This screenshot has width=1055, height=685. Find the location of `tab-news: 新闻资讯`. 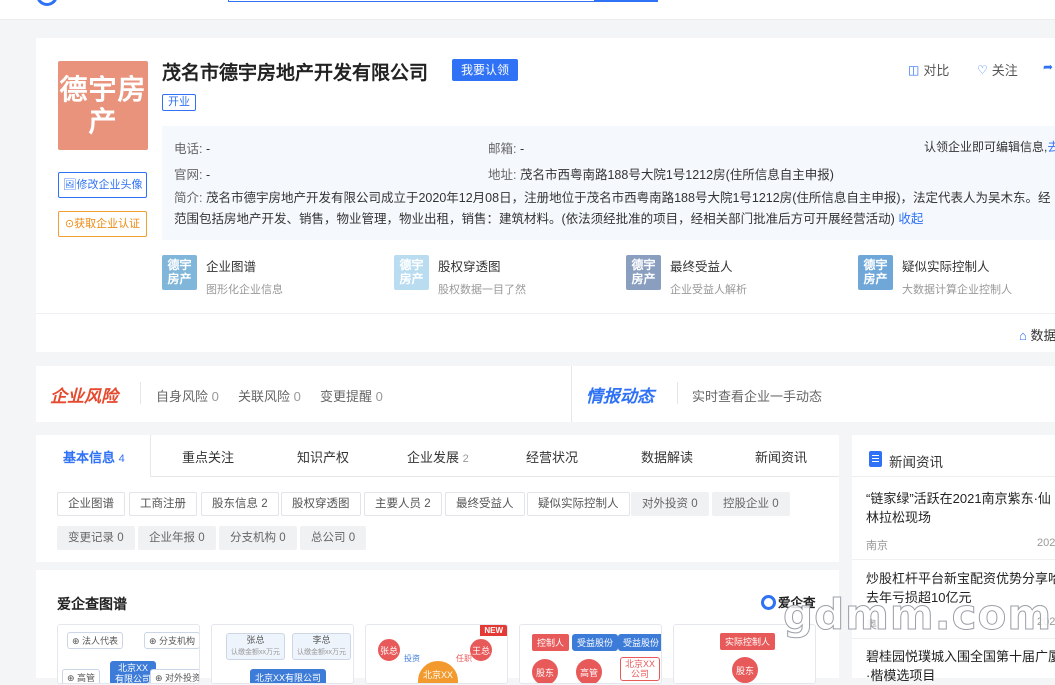

tab-news: 新闻资讯 is located at coordinates (781, 456).